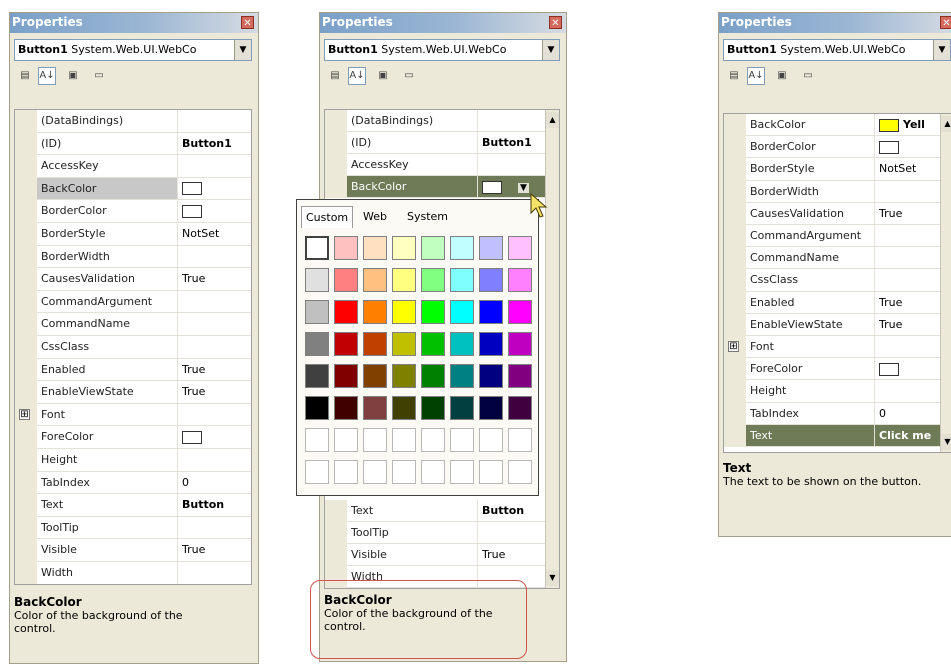 The image size is (951, 665). I want to click on property-row: Text Button, so click(133, 505).